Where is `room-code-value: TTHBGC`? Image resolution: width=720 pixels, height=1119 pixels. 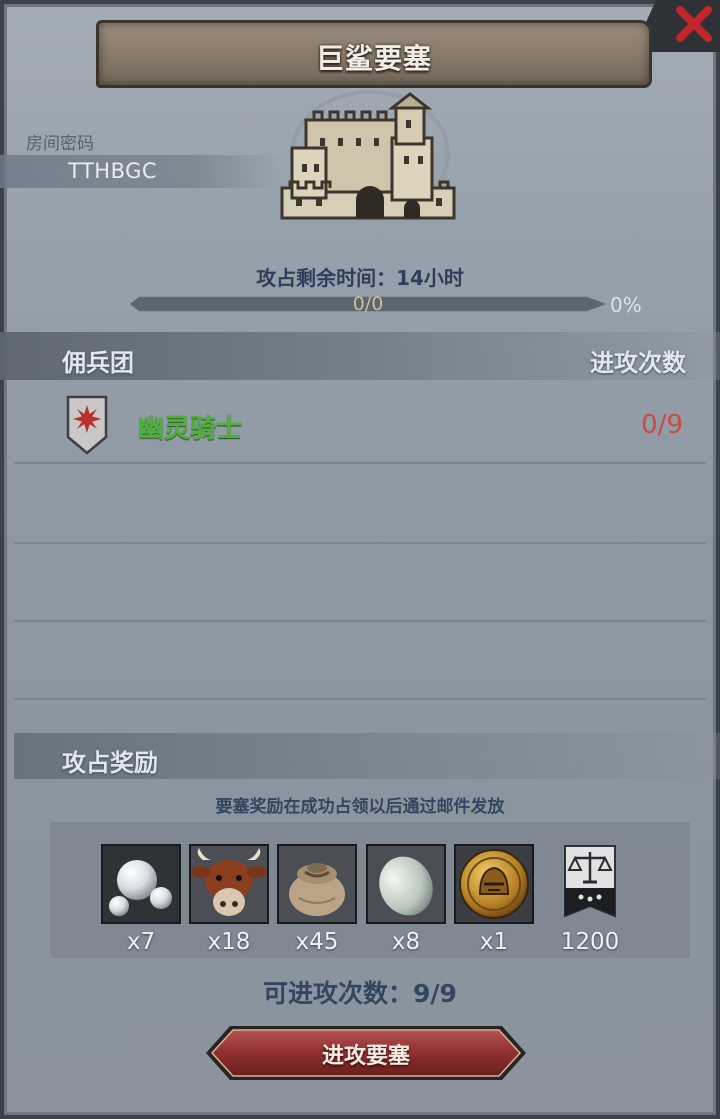 room-code-value: TTHBGC is located at coordinates (113, 171).